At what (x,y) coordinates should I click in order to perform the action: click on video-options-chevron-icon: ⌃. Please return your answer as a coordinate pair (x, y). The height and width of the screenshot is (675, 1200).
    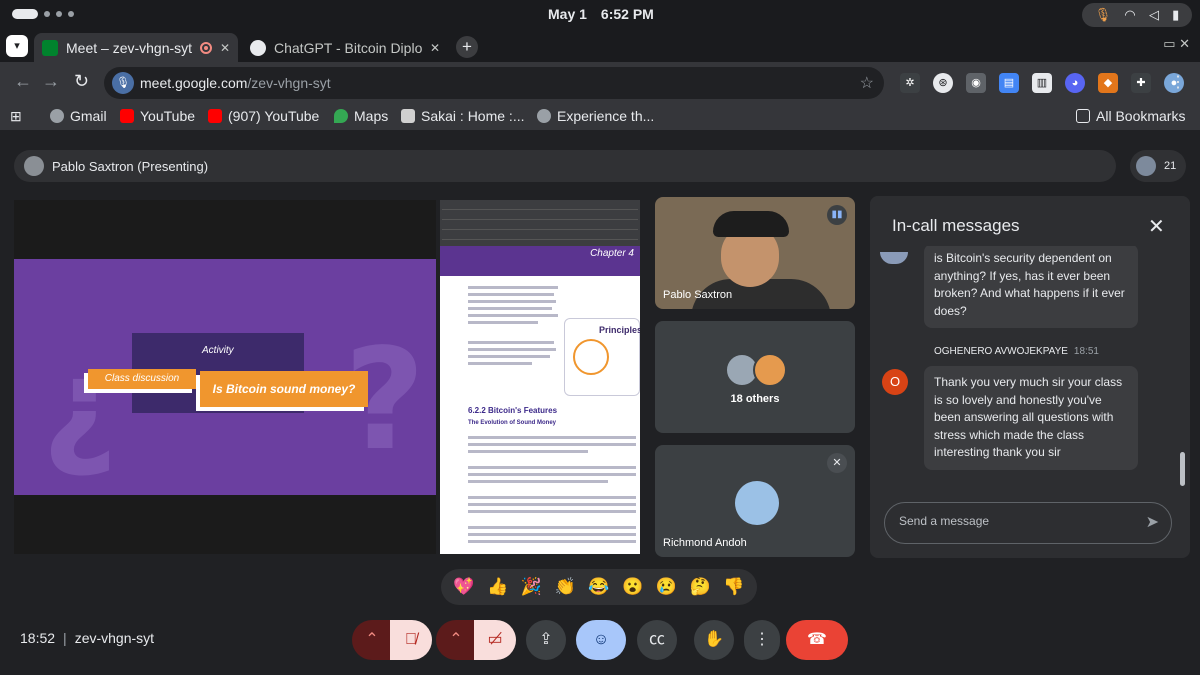
    Looking at the image, I should click on (456, 640).